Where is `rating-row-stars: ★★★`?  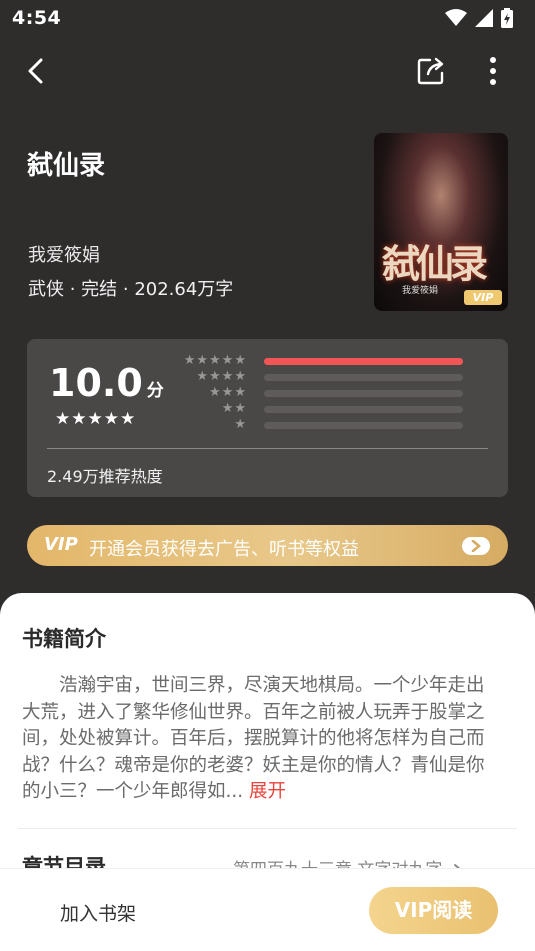 rating-row-stars: ★★★ is located at coordinates (228, 392).